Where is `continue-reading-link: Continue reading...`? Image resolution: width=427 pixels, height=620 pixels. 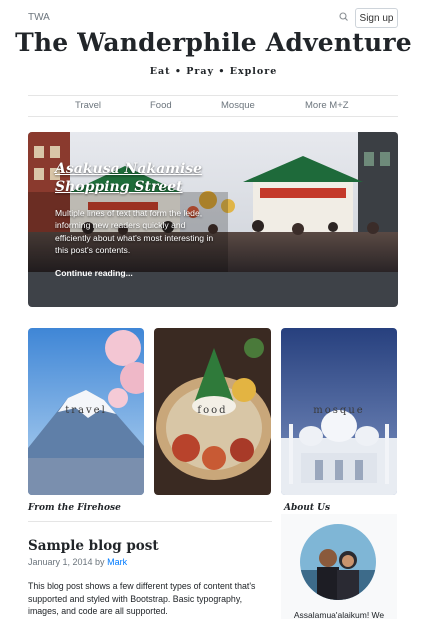 continue-reading-link: Continue reading... is located at coordinates (94, 273).